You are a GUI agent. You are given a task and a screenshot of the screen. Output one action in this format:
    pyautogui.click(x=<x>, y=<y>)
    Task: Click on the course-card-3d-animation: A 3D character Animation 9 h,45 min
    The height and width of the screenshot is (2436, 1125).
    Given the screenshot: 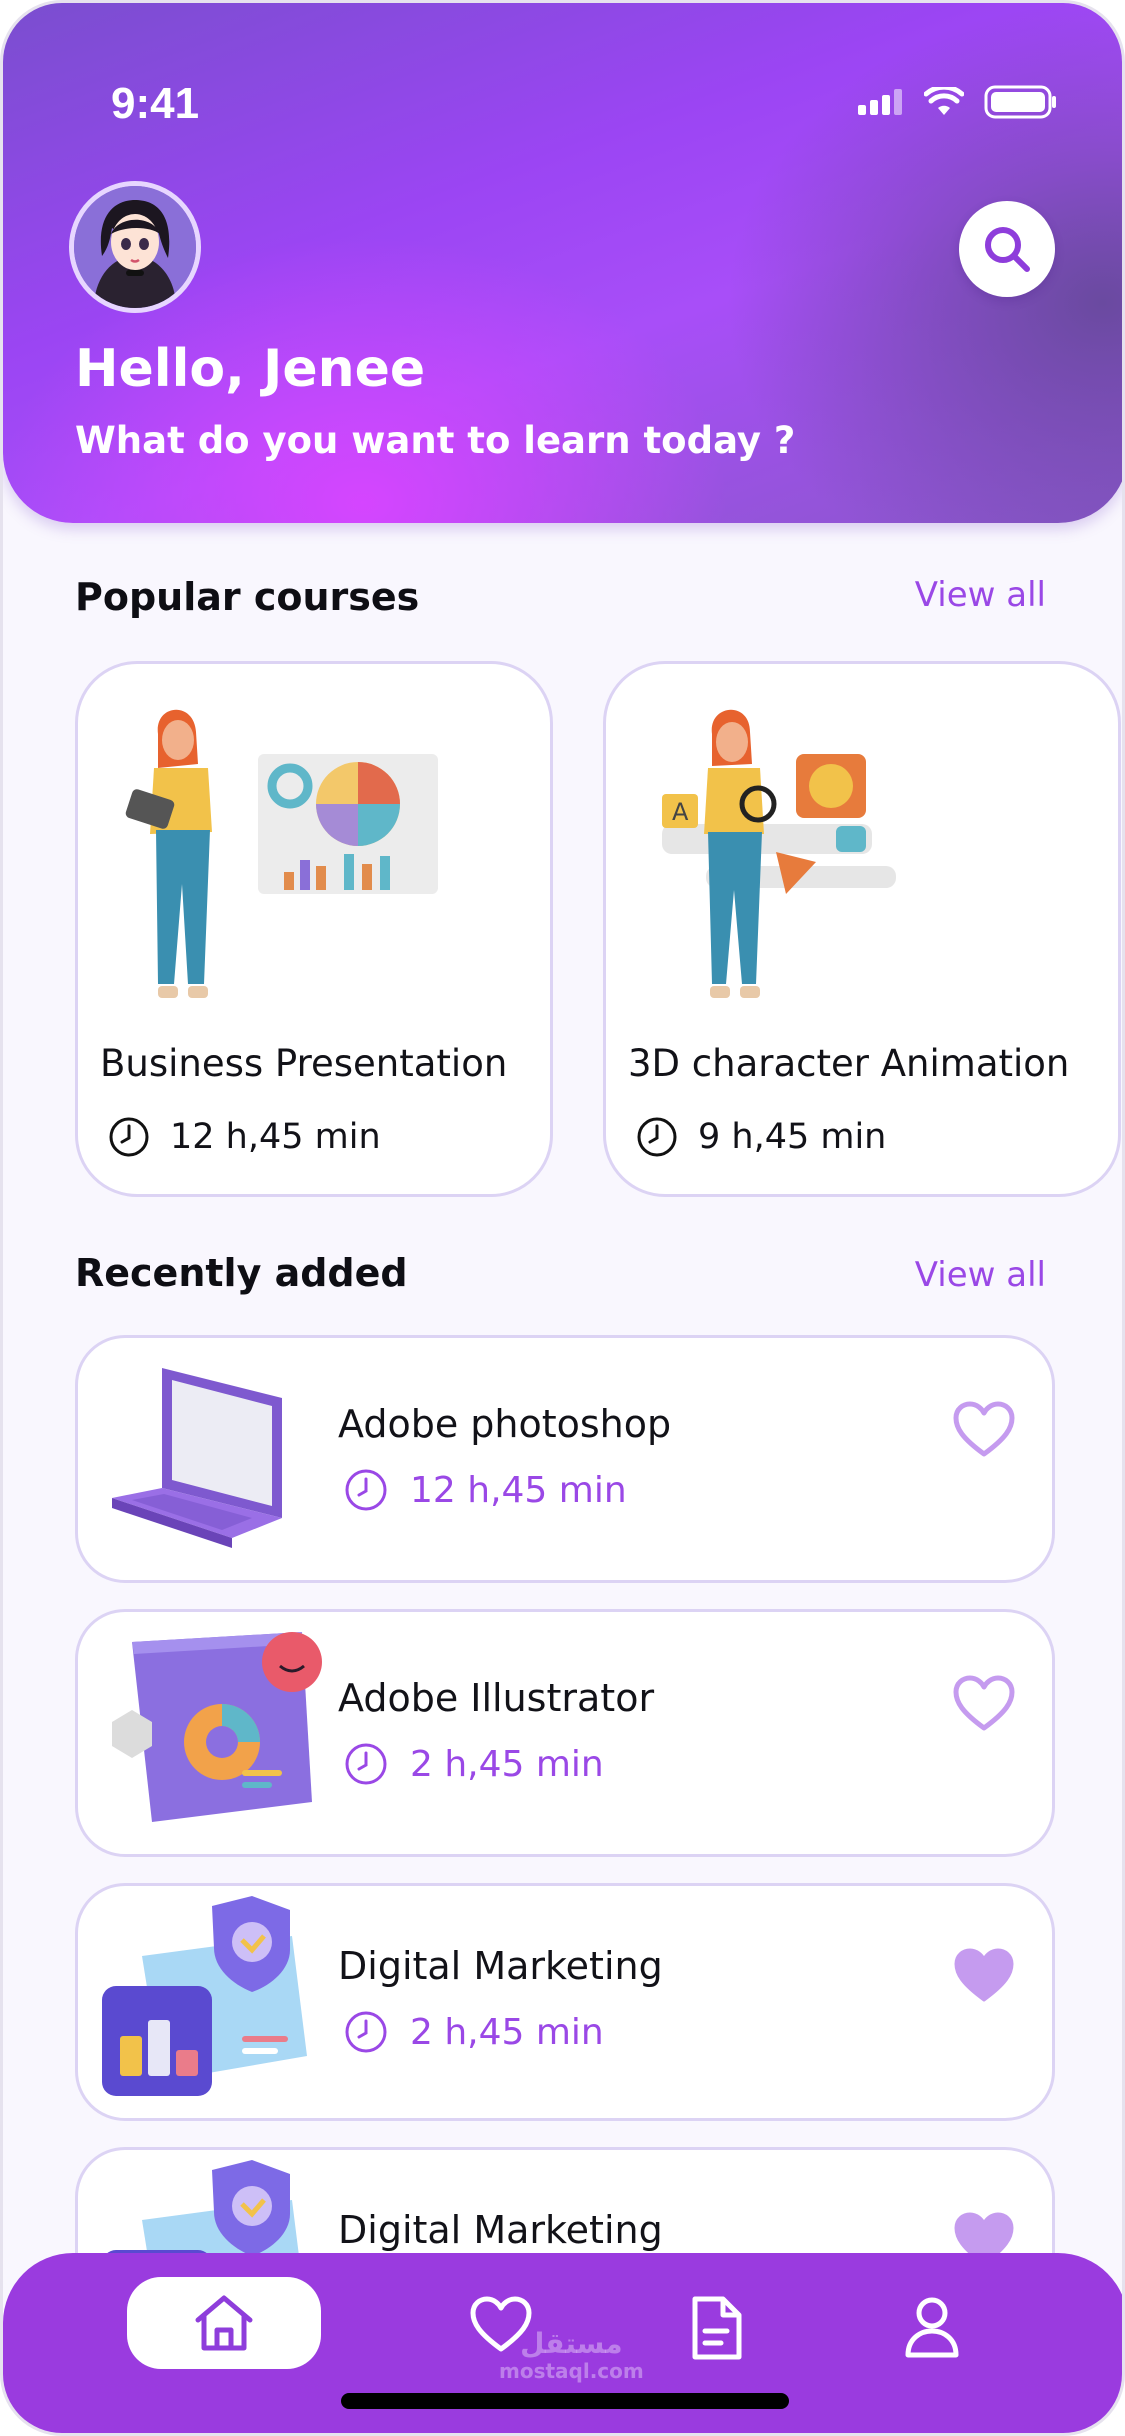 What is the action you would take?
    pyautogui.click(x=862, y=929)
    